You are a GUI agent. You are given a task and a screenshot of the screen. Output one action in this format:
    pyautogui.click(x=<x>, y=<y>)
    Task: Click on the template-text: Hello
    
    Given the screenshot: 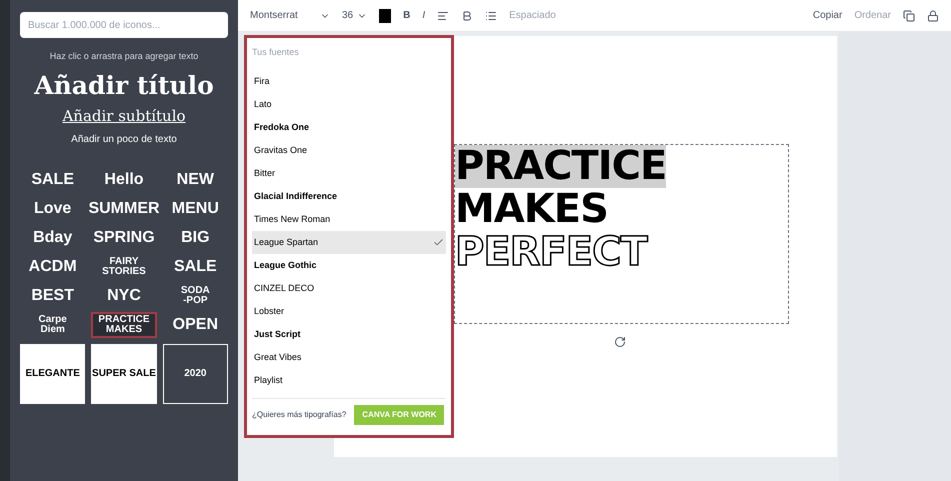 What is the action you would take?
    pyautogui.click(x=124, y=180)
    